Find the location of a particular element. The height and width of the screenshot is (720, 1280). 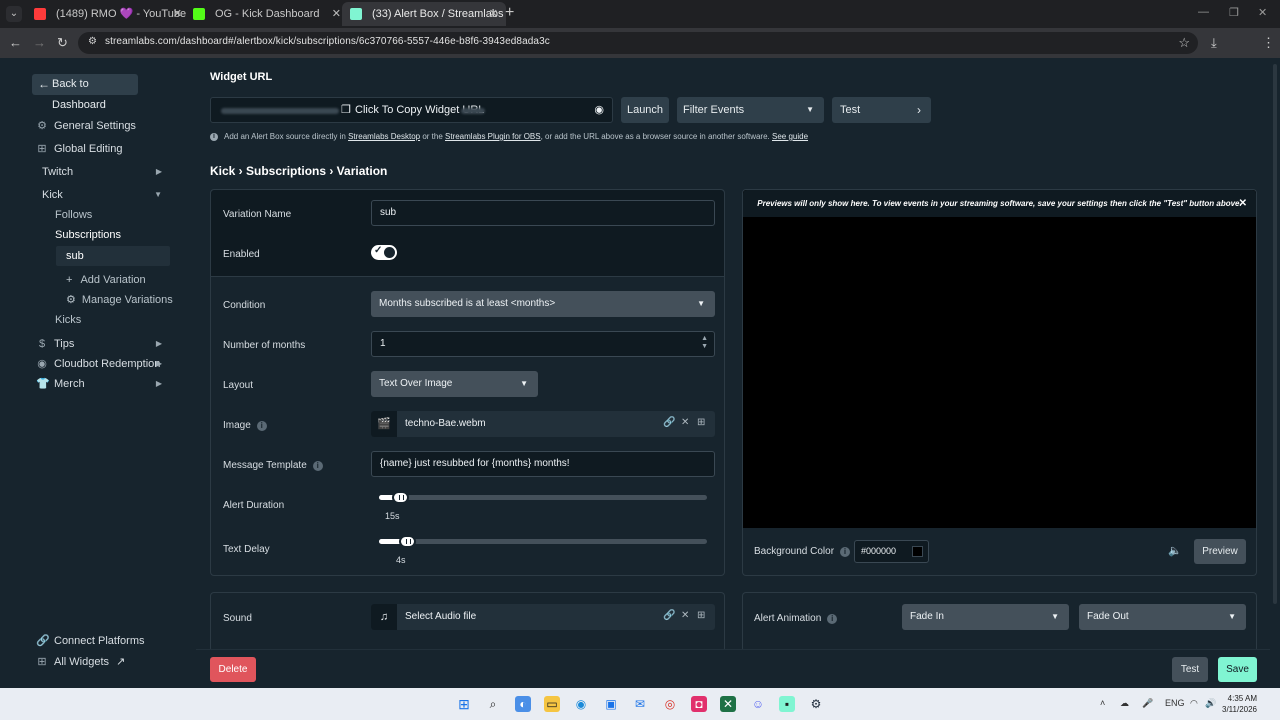

restore-icon: ❐ is located at coordinates (1234, 12).